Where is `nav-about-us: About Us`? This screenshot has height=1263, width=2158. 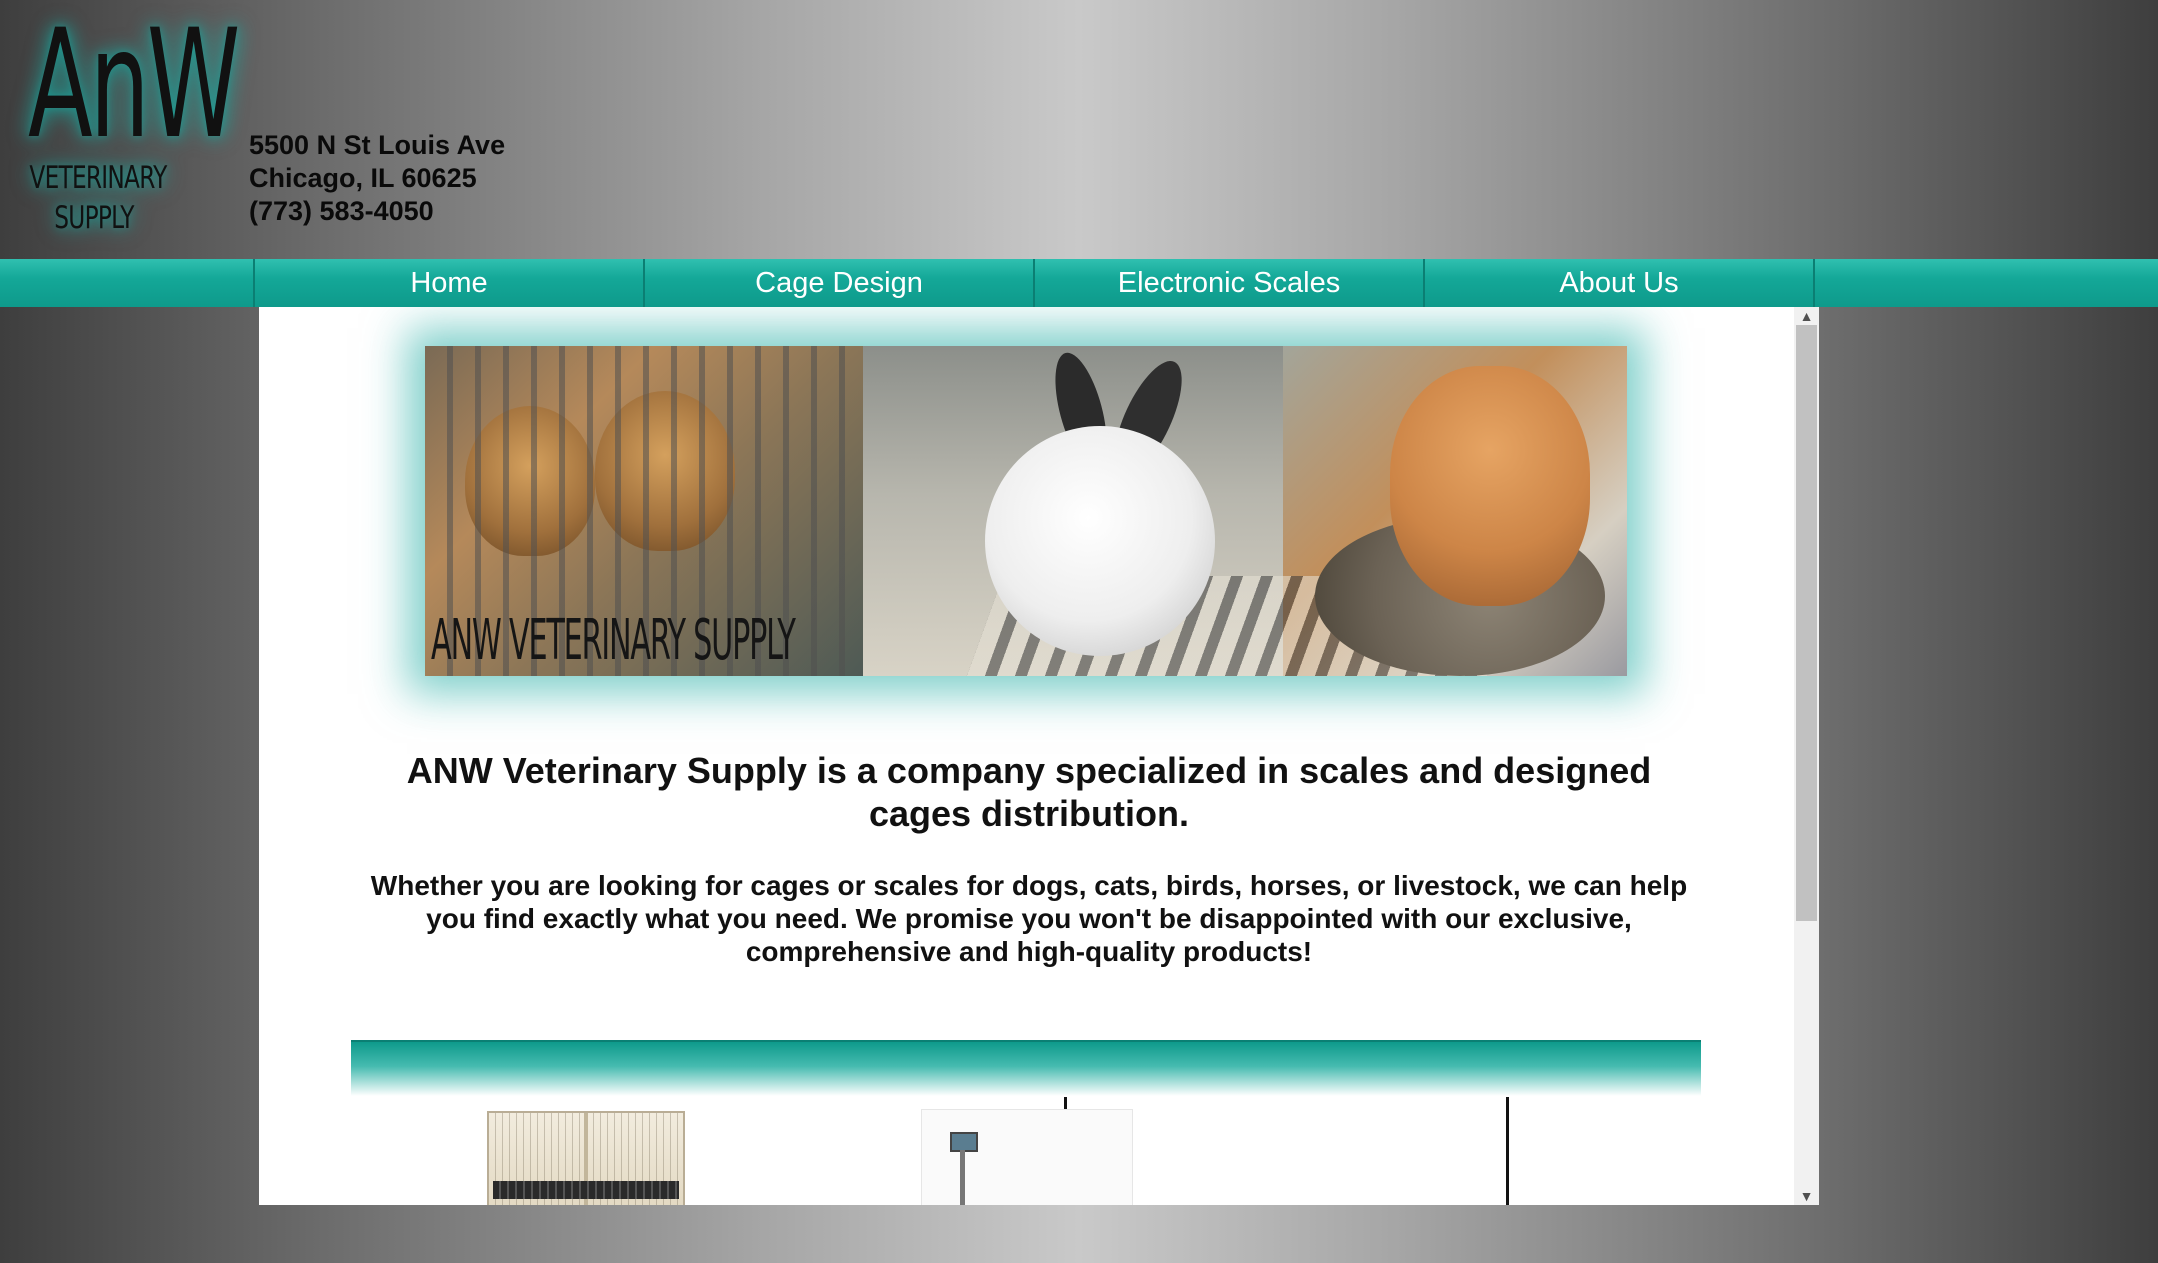 nav-about-us: About Us is located at coordinates (1620, 283).